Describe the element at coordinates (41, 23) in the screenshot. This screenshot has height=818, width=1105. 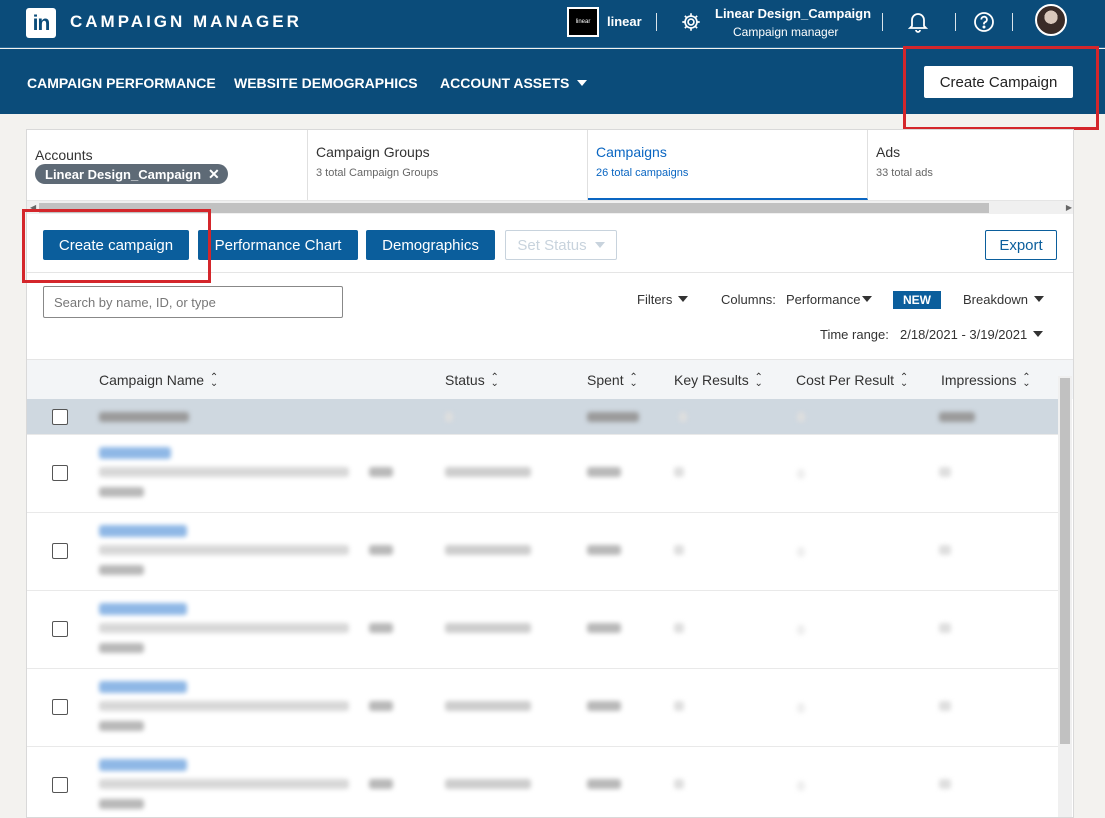
I see `linkedin-logo: in` at that location.